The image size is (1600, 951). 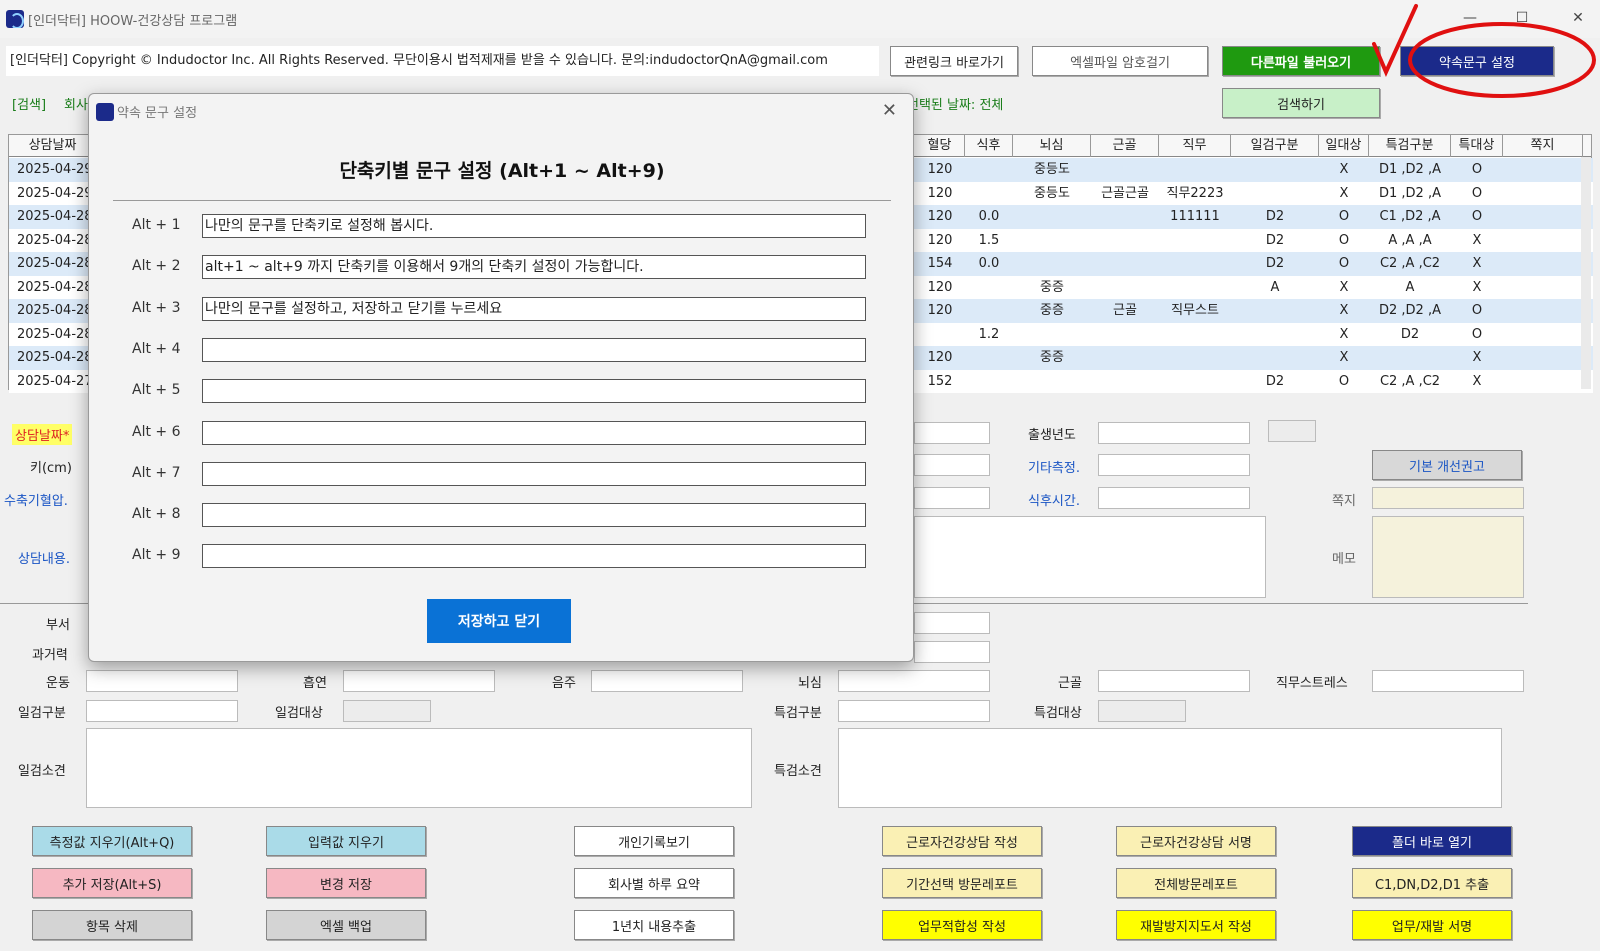 What do you see at coordinates (1058, 713) in the screenshot?
I see `spec-target-label: 특검대상` at bounding box center [1058, 713].